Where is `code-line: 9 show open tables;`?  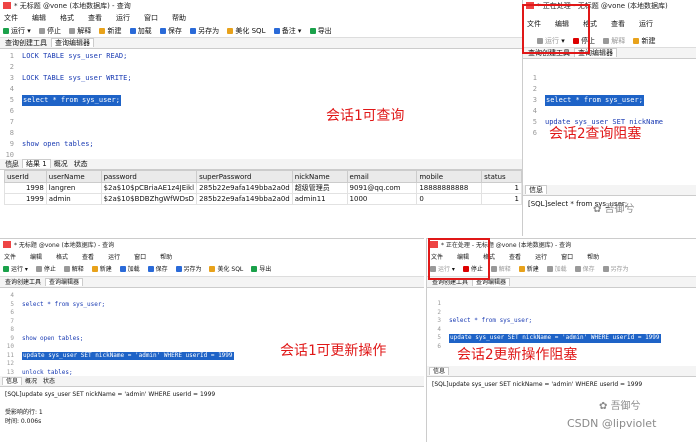
code-line: 9 show open tables; is located at coordinates (51, 144).